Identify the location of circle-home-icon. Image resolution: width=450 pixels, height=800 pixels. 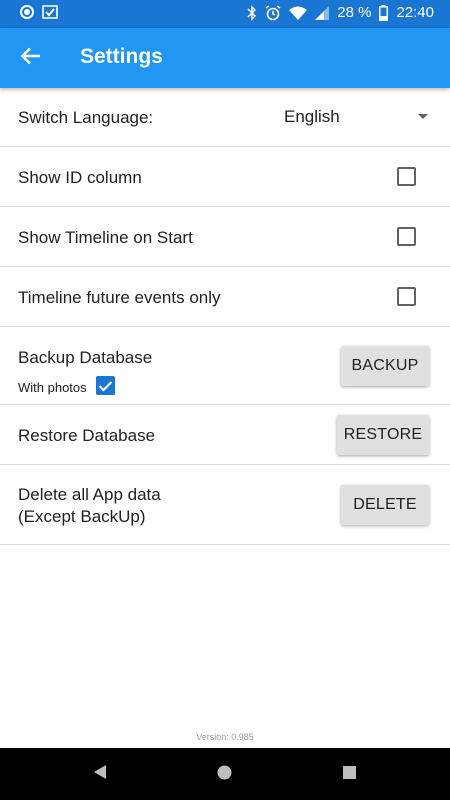
(224, 772).